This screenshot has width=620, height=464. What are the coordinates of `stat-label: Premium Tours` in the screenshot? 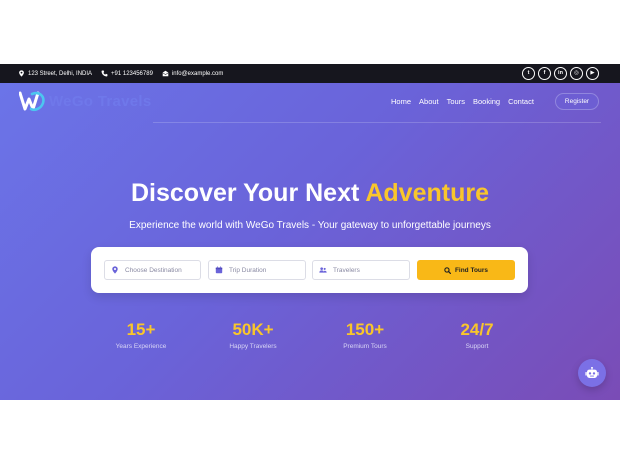 It's located at (365, 346).